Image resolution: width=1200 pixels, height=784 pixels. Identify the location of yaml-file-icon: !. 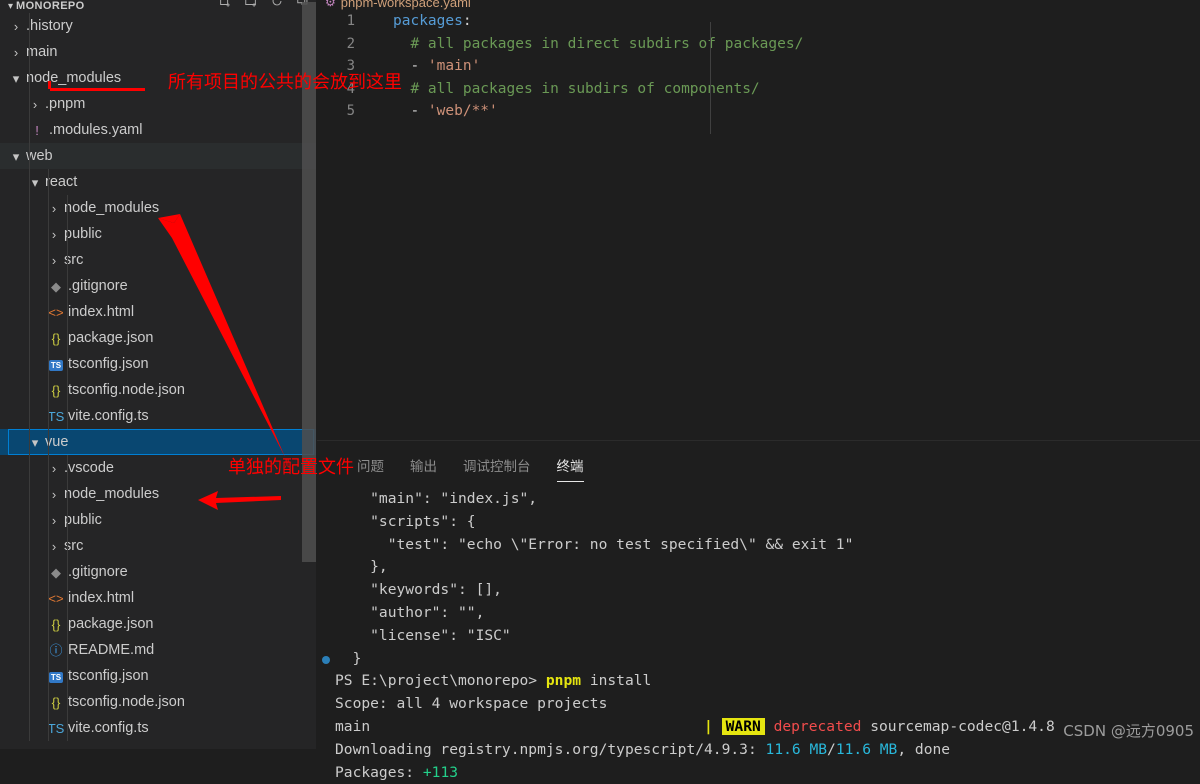
(37, 130).